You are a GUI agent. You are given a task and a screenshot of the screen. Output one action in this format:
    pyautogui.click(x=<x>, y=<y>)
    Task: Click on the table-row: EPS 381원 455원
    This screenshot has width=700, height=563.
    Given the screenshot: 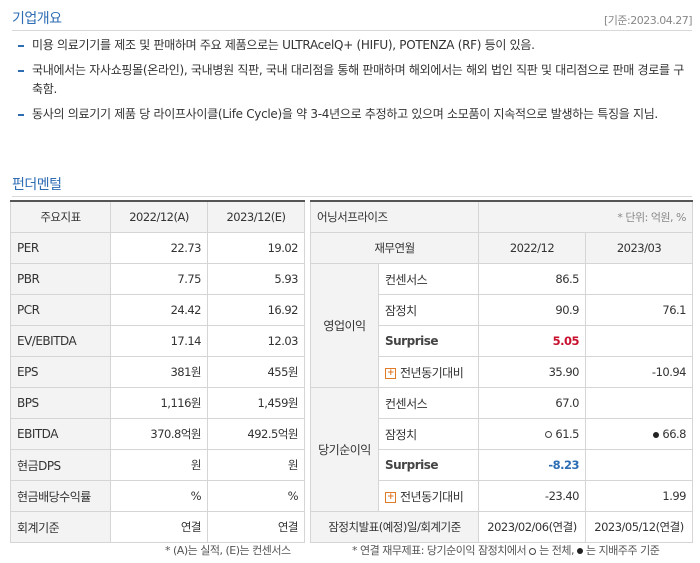 What is the action you would take?
    pyautogui.click(x=157, y=372)
    